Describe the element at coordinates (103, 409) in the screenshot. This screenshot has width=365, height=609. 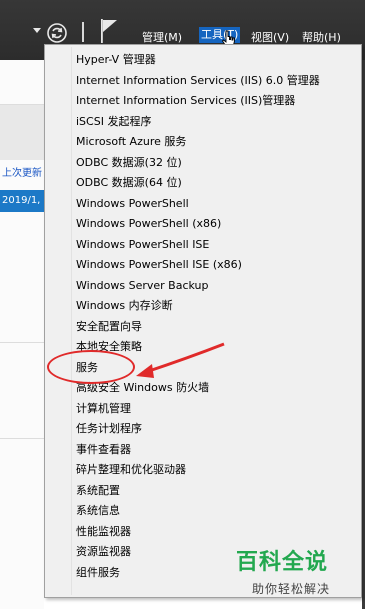
I see `tools-menu-item: 计算机管理` at that location.